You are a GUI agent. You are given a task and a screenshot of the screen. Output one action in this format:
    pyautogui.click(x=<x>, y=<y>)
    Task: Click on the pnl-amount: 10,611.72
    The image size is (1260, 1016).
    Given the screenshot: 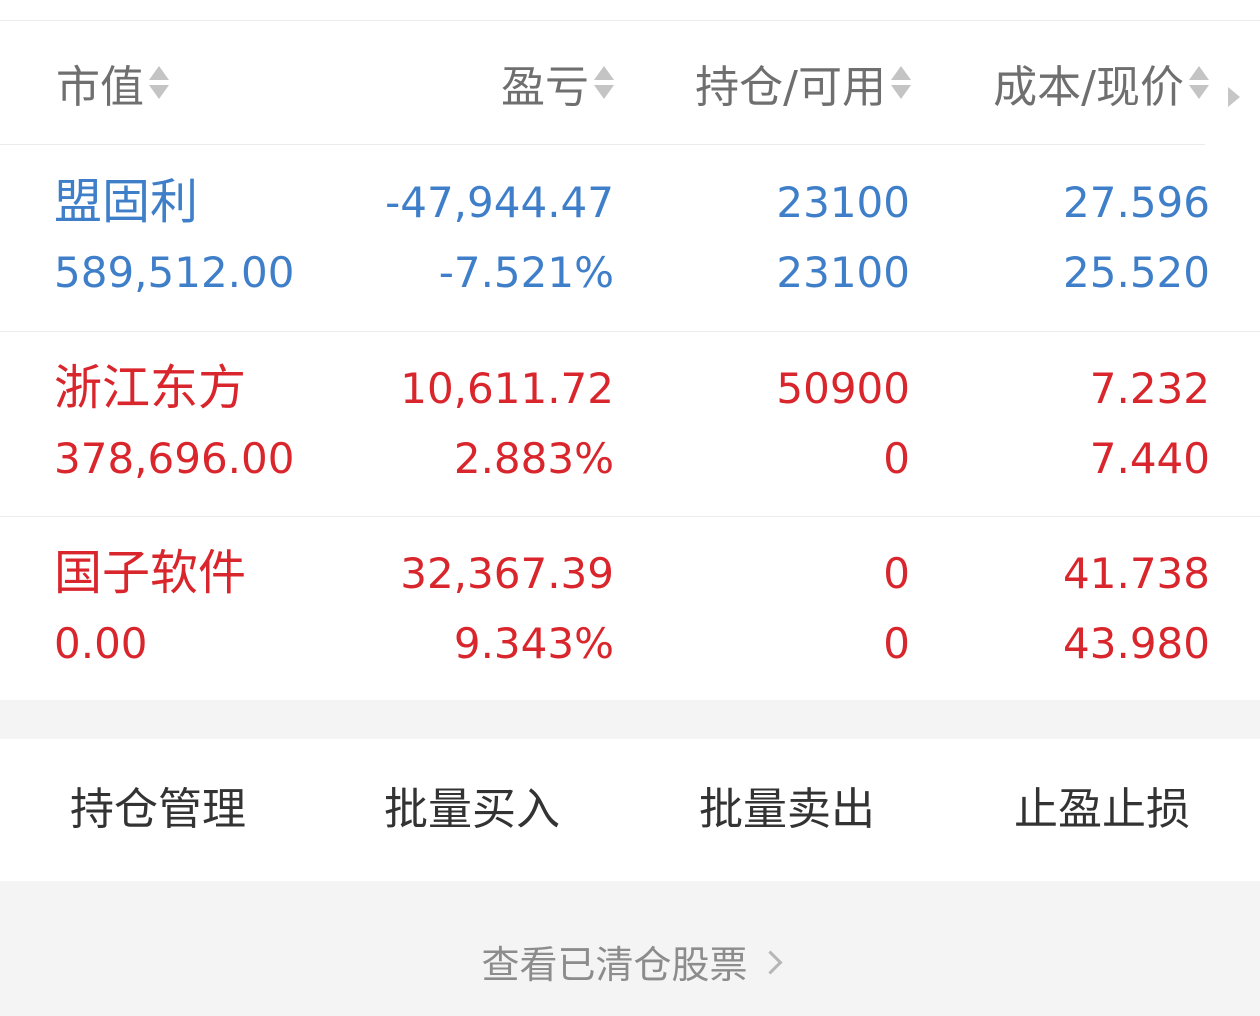 What is the action you would take?
    pyautogui.click(x=507, y=388)
    